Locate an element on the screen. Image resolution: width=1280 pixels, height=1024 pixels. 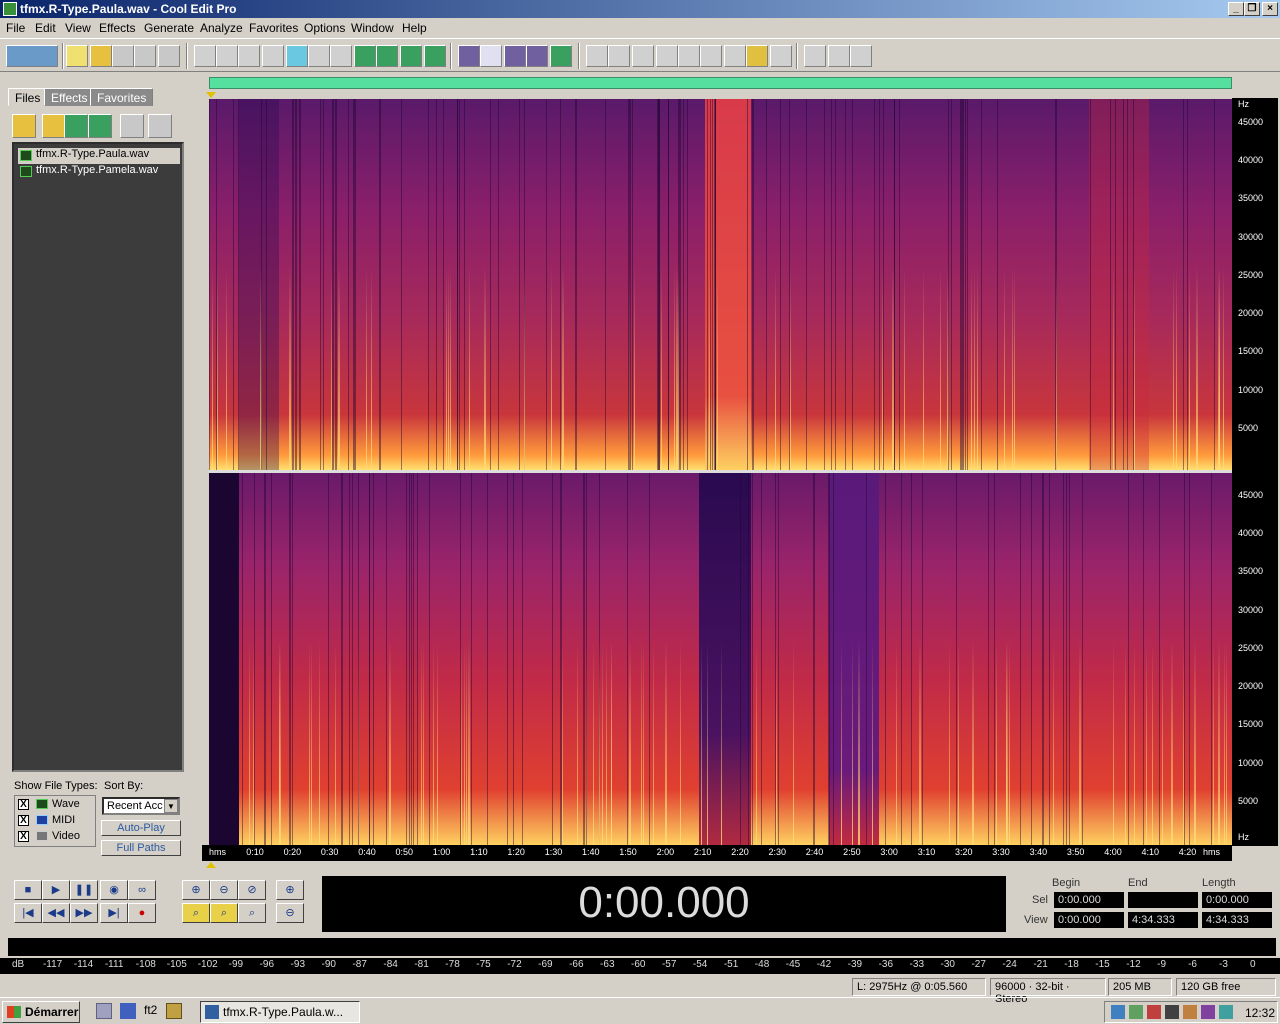
menu-favorites: Favorites is located at coordinates (273, 28).